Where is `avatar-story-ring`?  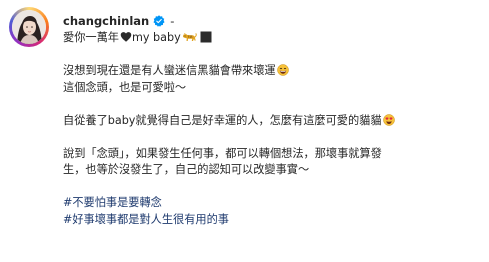 avatar-story-ring is located at coordinates (29, 27).